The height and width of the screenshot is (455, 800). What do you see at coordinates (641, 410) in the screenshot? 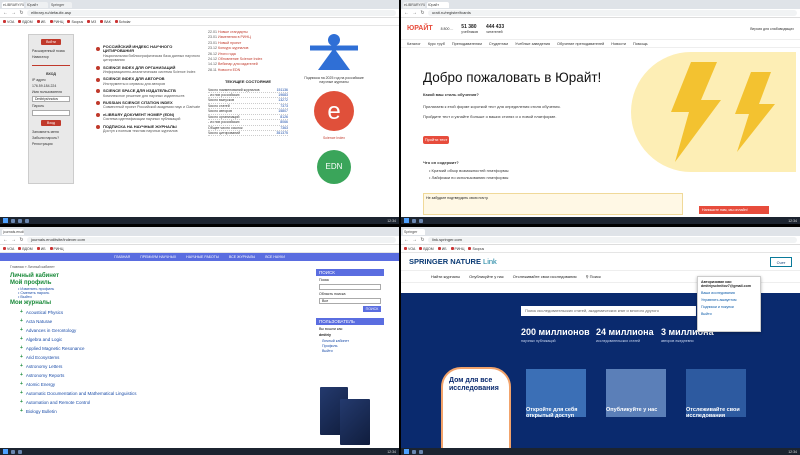
I see `card-title: Опубликуйте у нас` at bounding box center [641, 410].